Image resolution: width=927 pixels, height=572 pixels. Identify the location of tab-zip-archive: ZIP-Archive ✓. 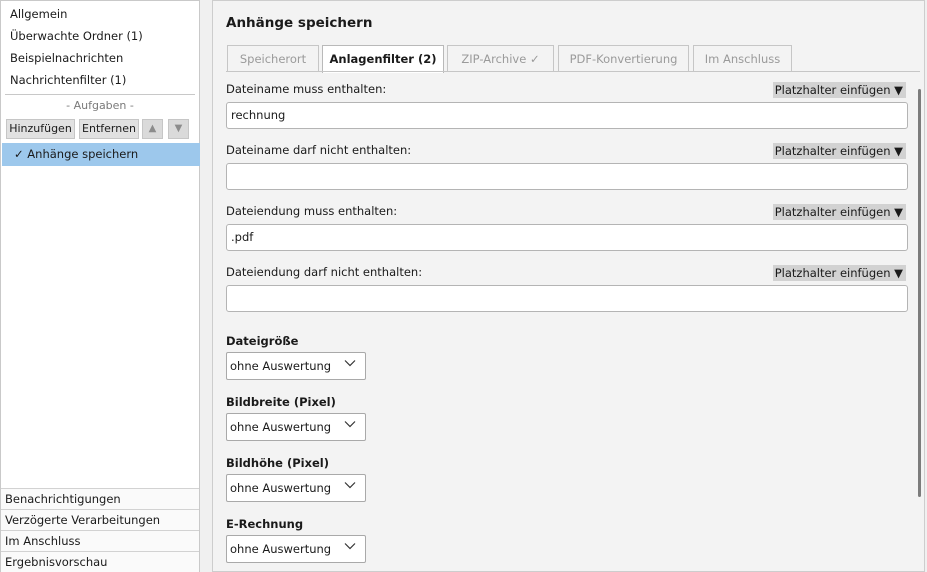
(500, 58).